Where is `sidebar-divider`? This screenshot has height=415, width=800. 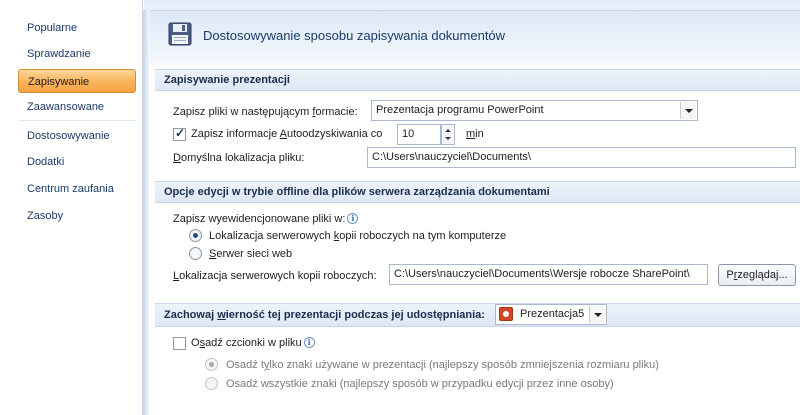
sidebar-divider is located at coordinates (77, 120).